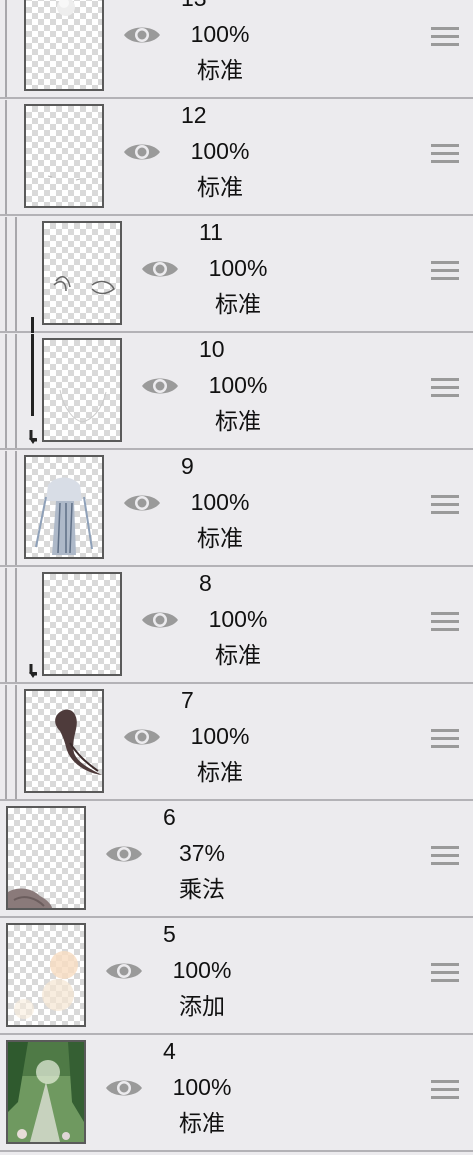 The height and width of the screenshot is (1155, 473). Describe the element at coordinates (169, 817) in the screenshot. I see `layer-number: 6` at that location.